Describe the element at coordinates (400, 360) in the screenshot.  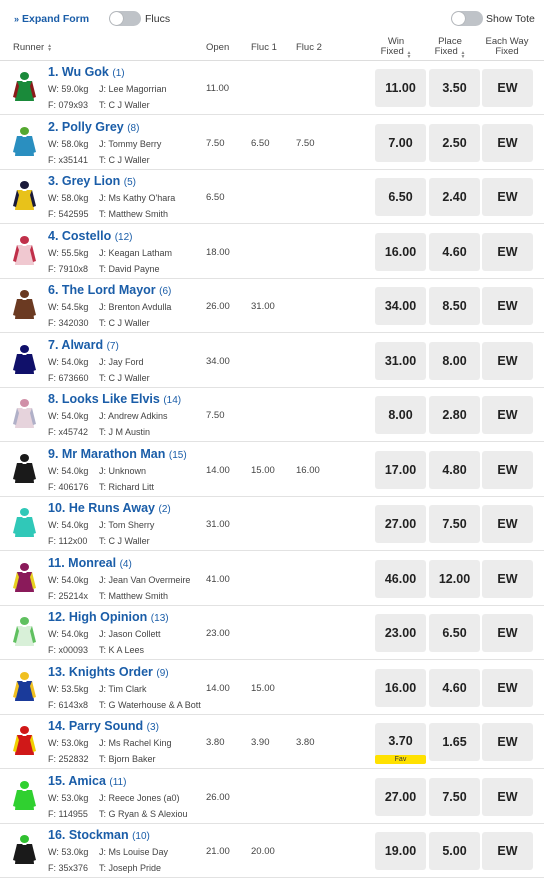
I see `win-odds-button: 31.00` at that location.